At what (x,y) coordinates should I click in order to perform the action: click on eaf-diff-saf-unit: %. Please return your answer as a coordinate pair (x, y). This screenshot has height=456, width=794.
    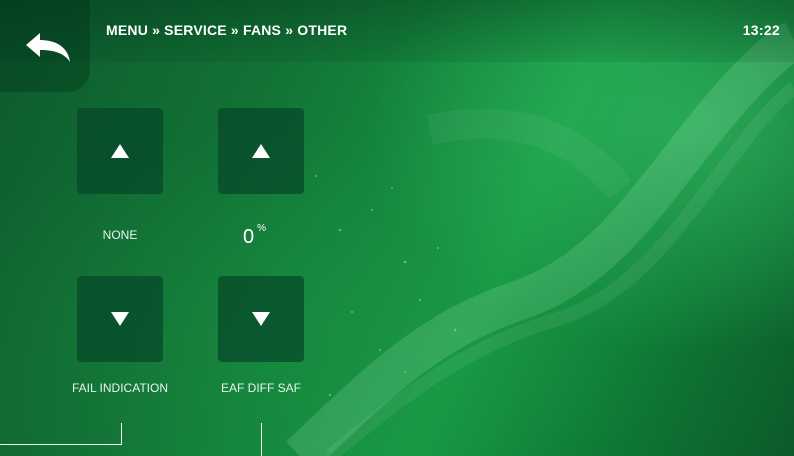
    Looking at the image, I should click on (262, 228).